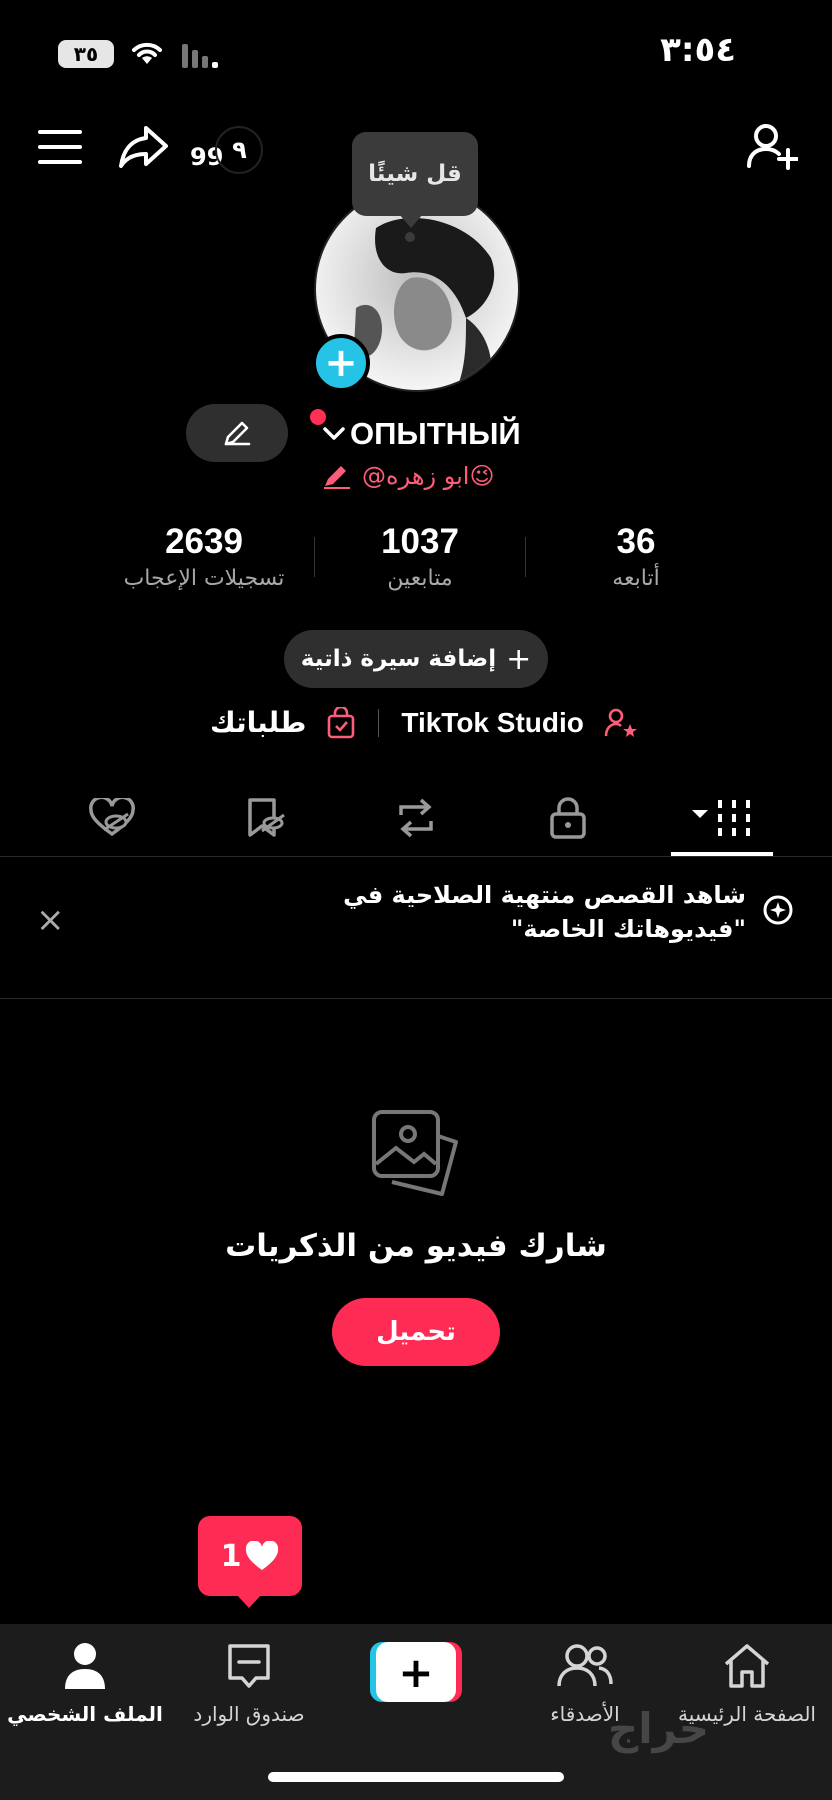 This screenshot has width=832, height=1800. I want to click on nav-profile-label: الملف الشخصي, so click(85, 1714).